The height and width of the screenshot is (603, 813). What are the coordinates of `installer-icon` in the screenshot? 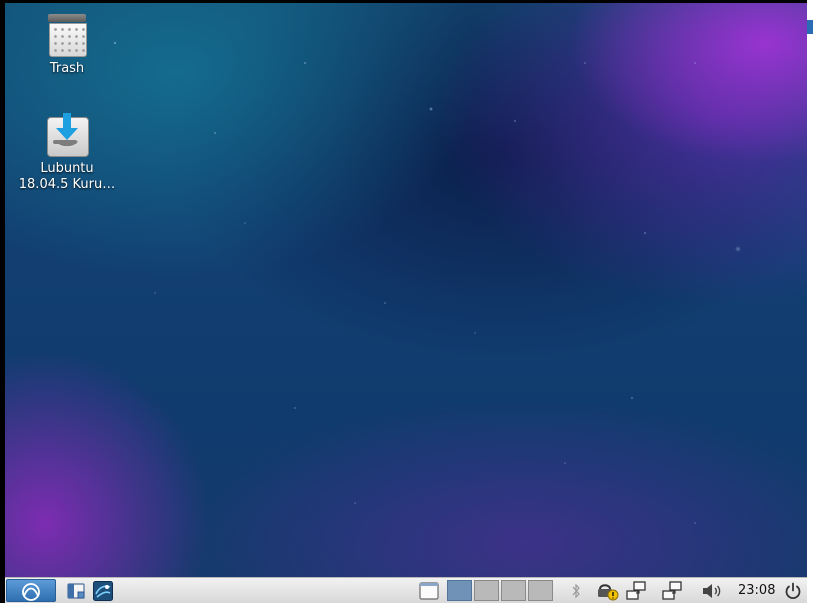 It's located at (67, 135).